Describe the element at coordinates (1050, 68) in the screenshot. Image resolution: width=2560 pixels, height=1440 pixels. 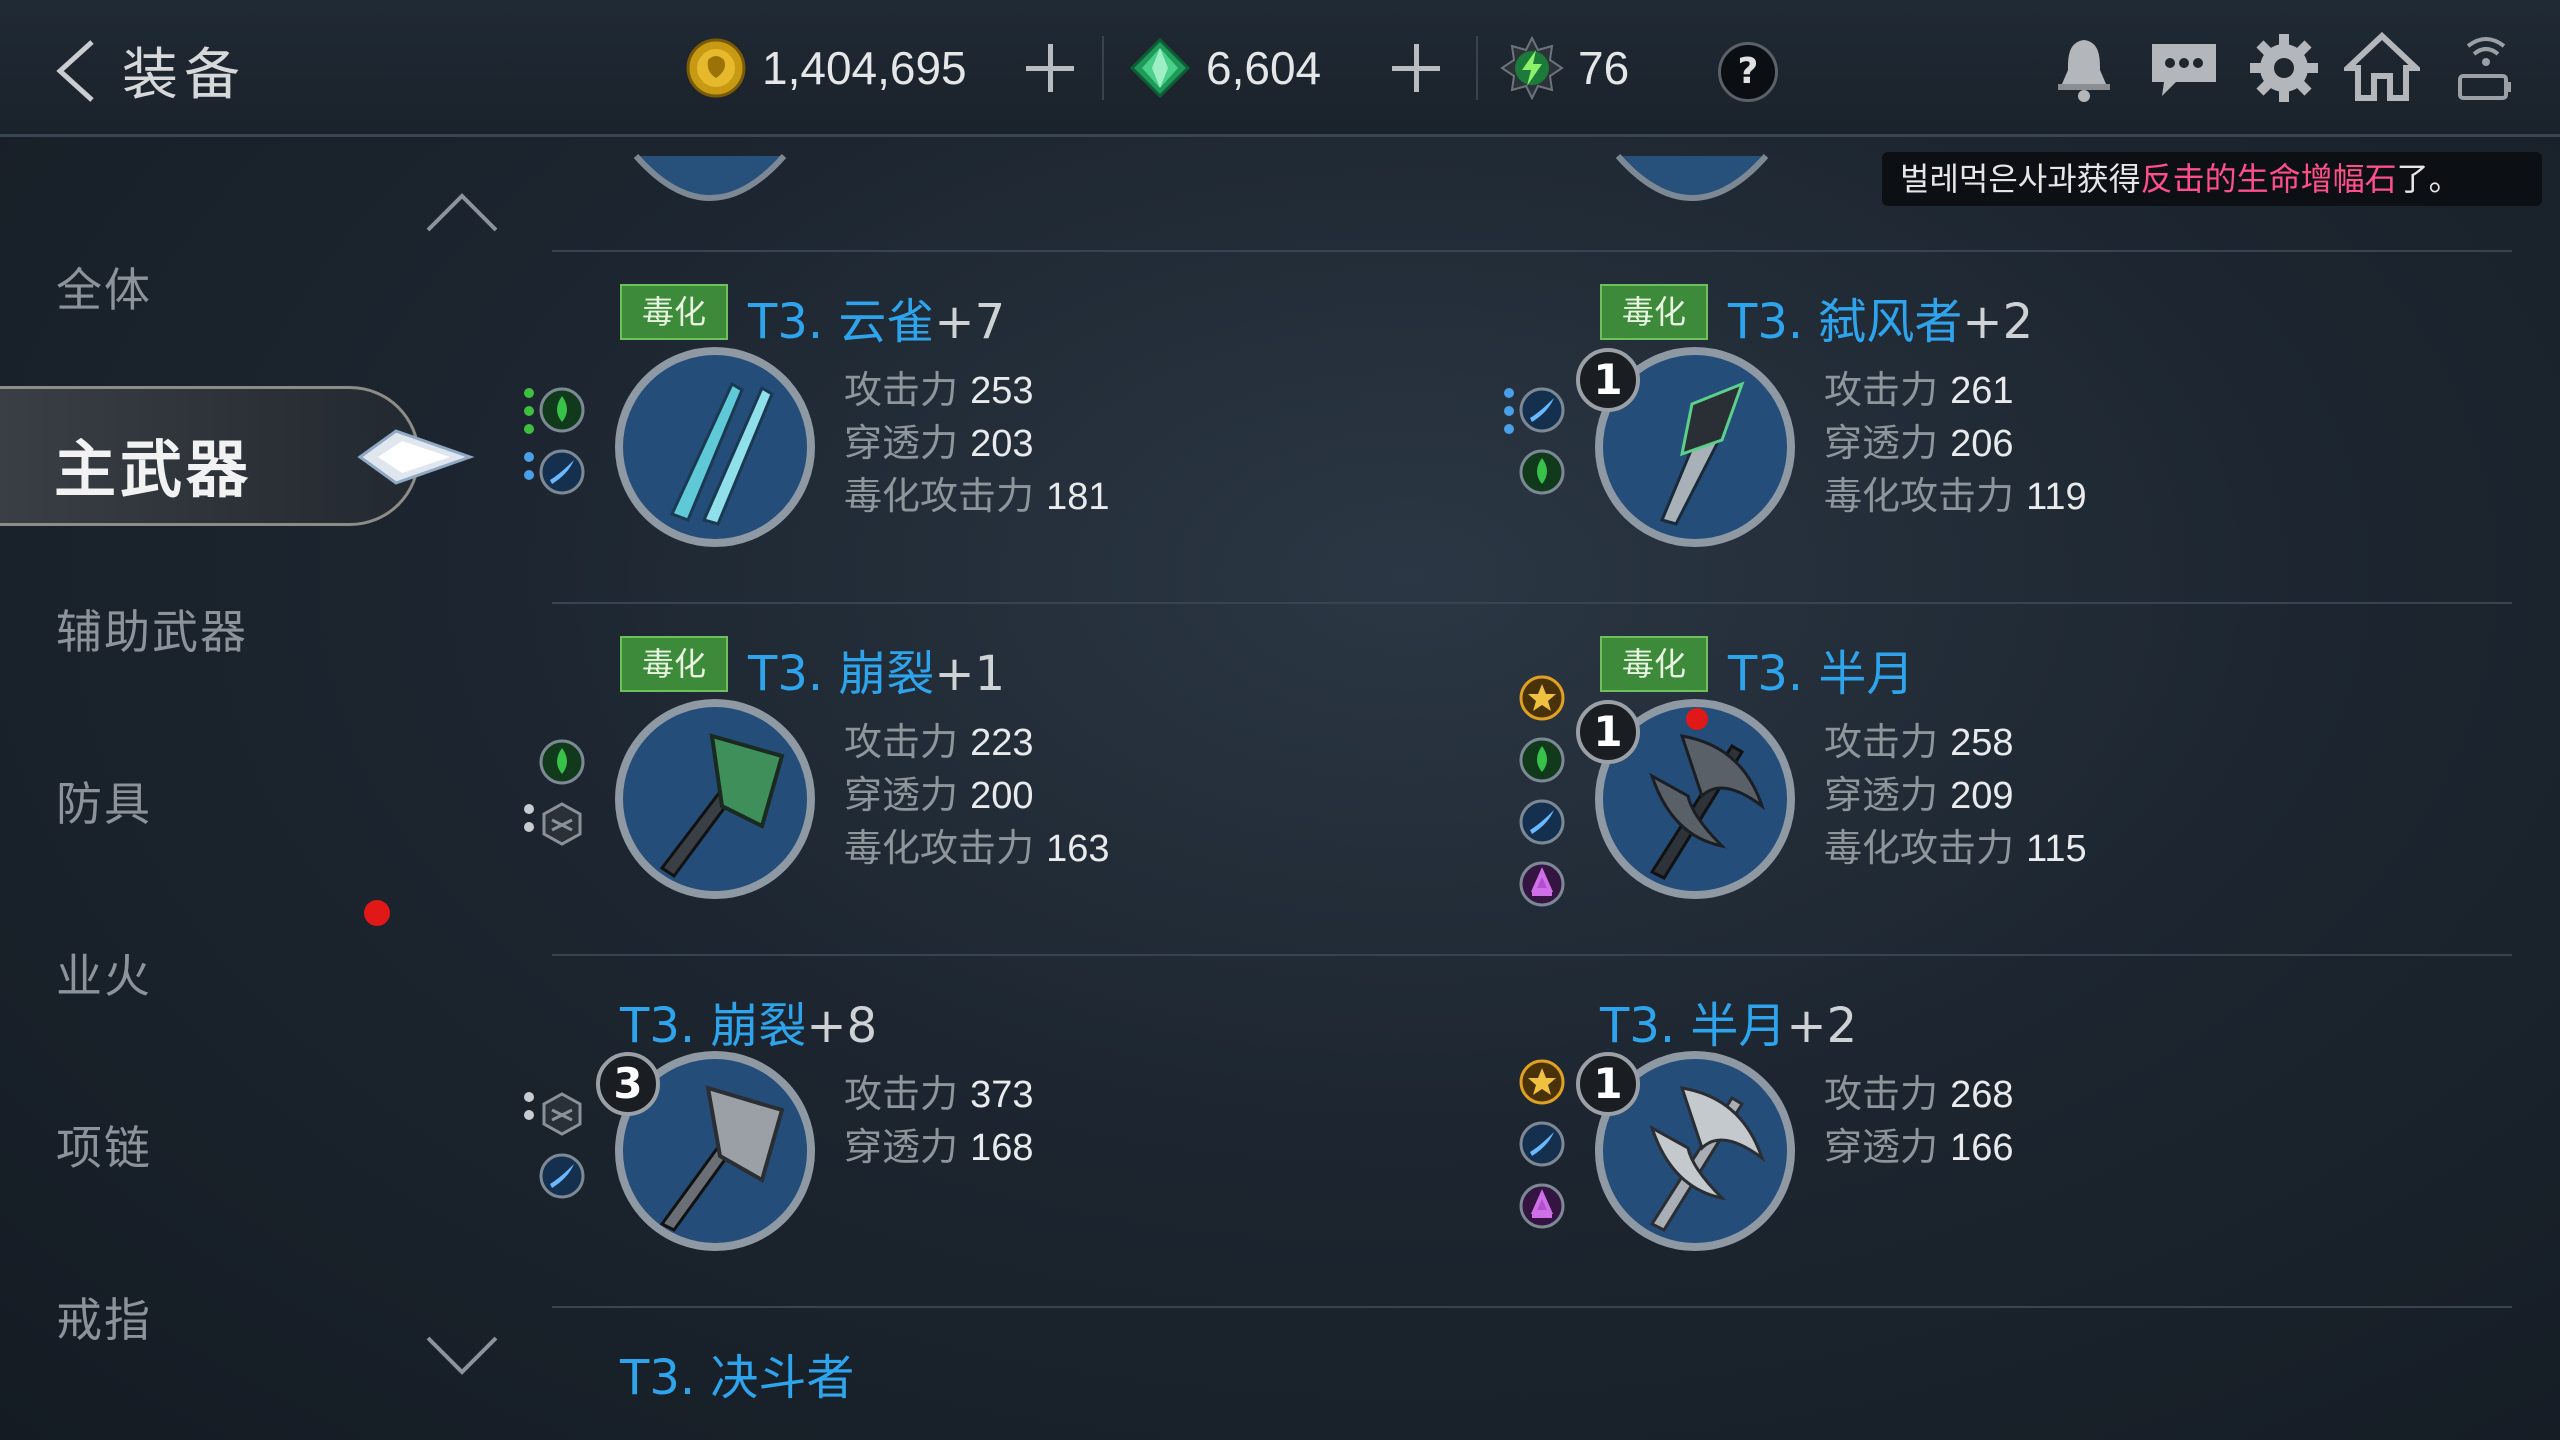
I see `add-gold-button` at that location.